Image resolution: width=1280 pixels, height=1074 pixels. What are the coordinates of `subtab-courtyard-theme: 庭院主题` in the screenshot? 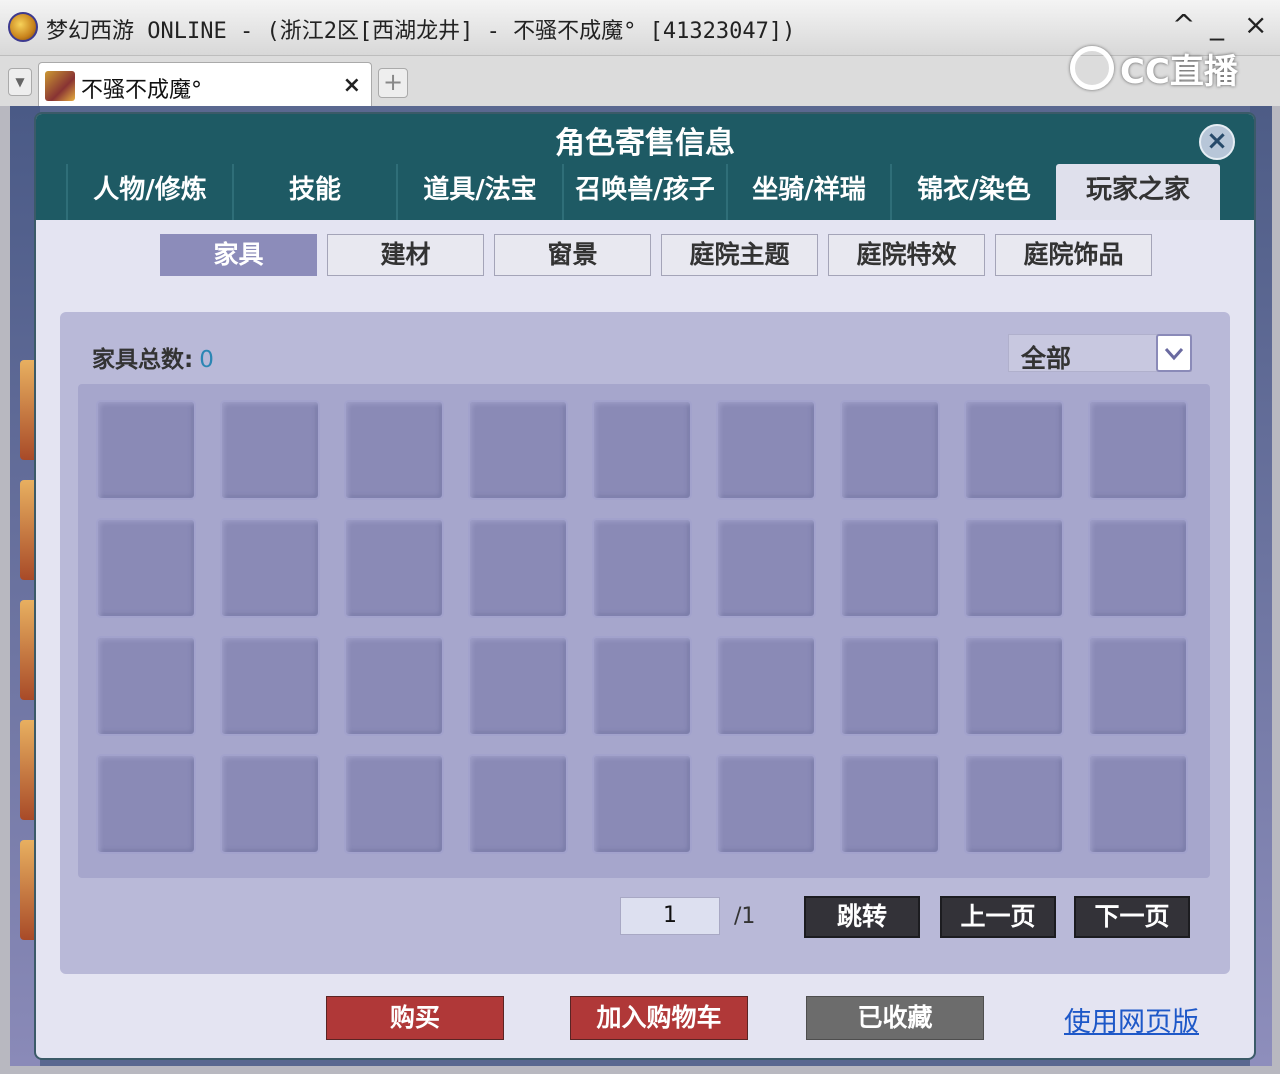 It's located at (739, 255).